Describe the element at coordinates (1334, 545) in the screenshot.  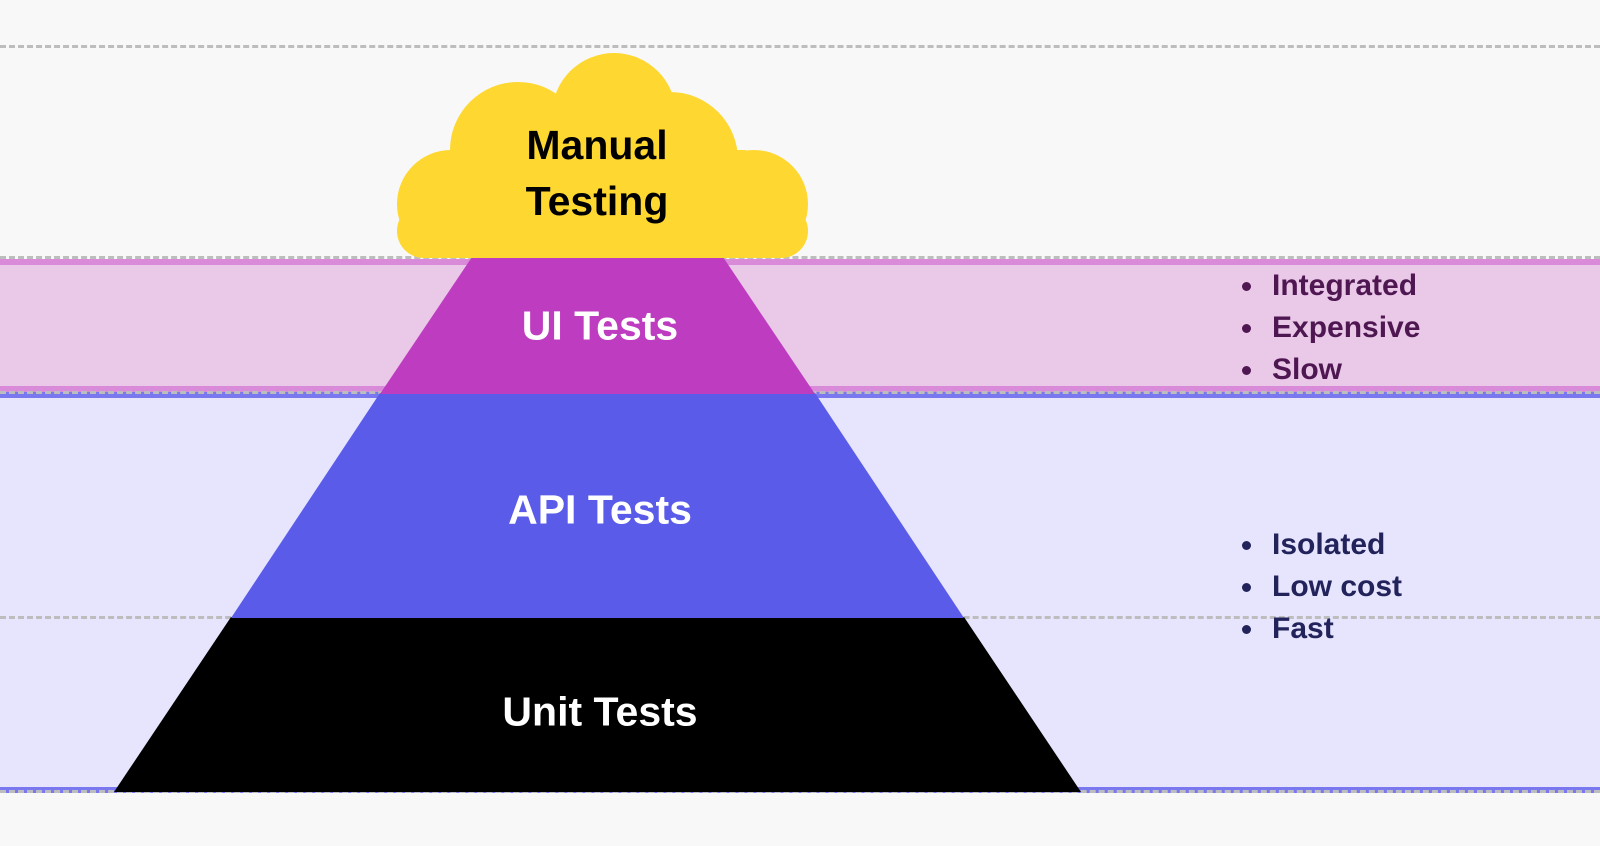
I see `list-item: Isolated` at that location.